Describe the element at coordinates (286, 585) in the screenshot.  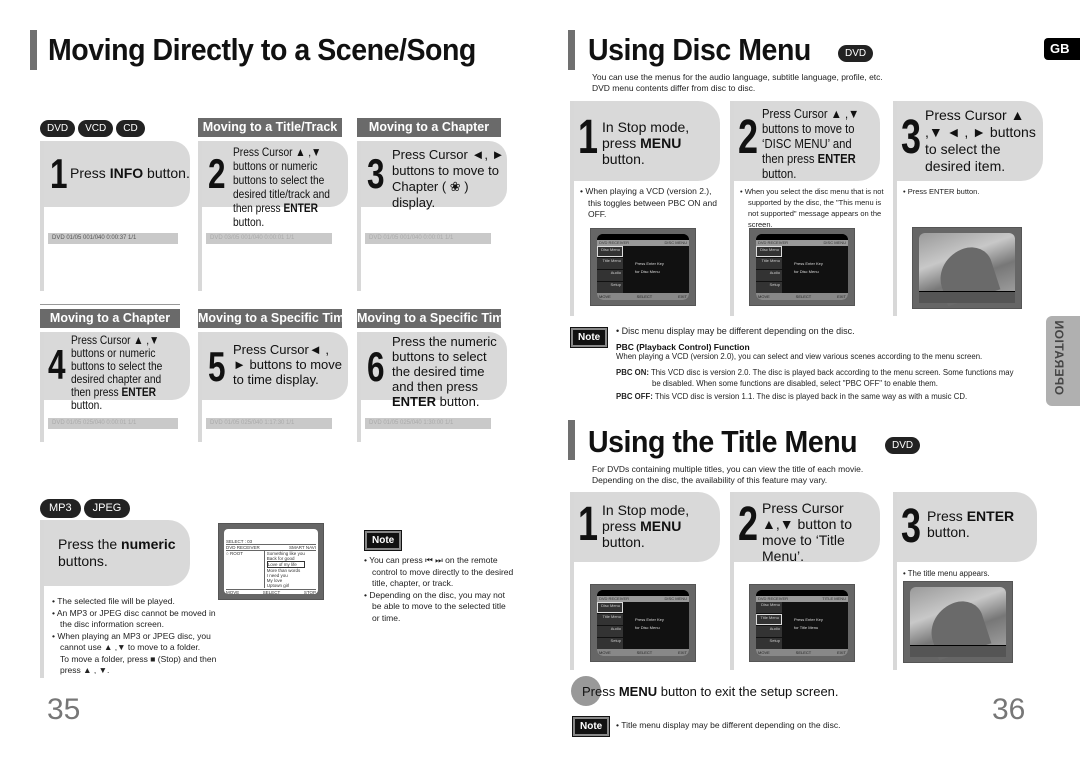
I see `file-item: Uptown girl` at that location.